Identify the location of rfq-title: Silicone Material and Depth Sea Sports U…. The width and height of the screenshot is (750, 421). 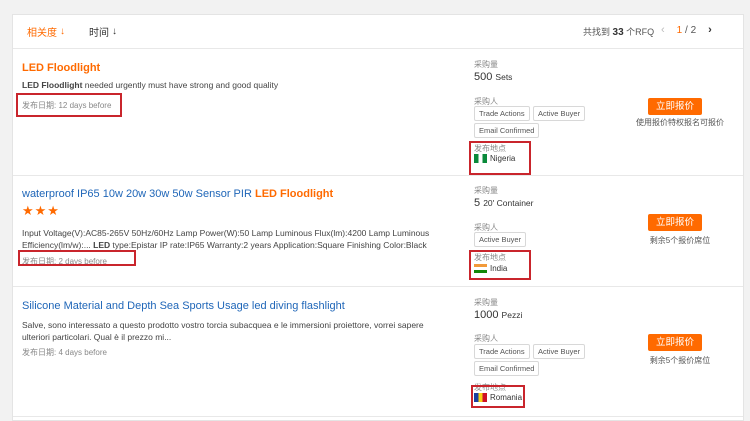
(183, 306).